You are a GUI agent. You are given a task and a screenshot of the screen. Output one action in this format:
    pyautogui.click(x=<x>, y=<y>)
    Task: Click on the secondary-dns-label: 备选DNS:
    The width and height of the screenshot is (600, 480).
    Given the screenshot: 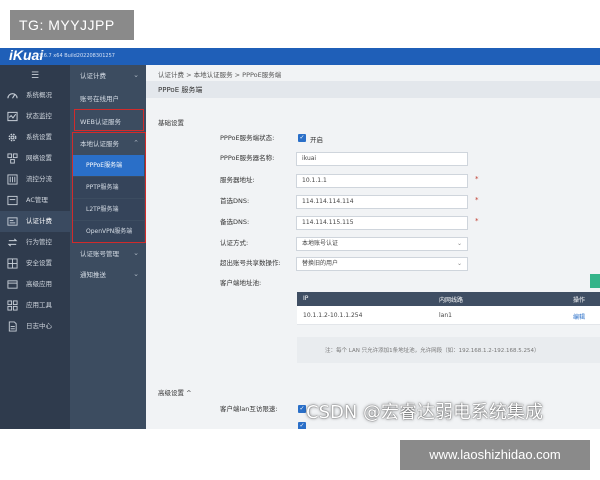 What is the action you would take?
    pyautogui.click(x=235, y=222)
    